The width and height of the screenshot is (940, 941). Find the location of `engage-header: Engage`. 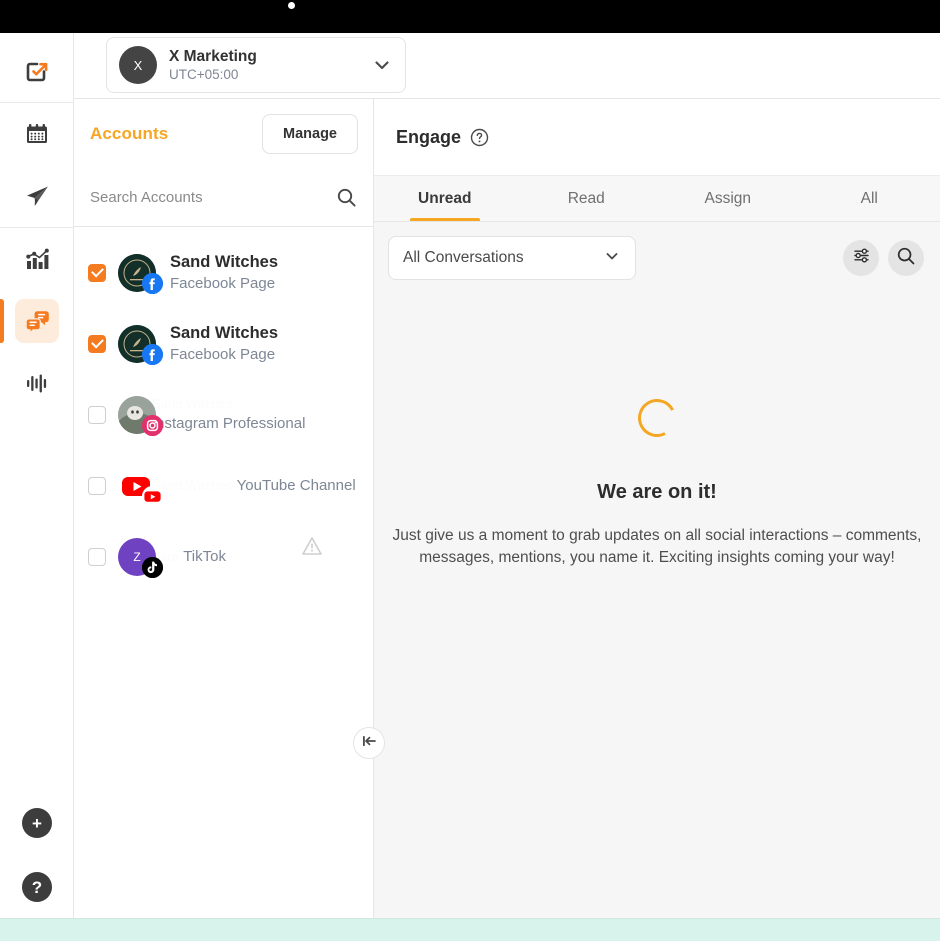

engage-header: Engage is located at coordinates (657, 137).